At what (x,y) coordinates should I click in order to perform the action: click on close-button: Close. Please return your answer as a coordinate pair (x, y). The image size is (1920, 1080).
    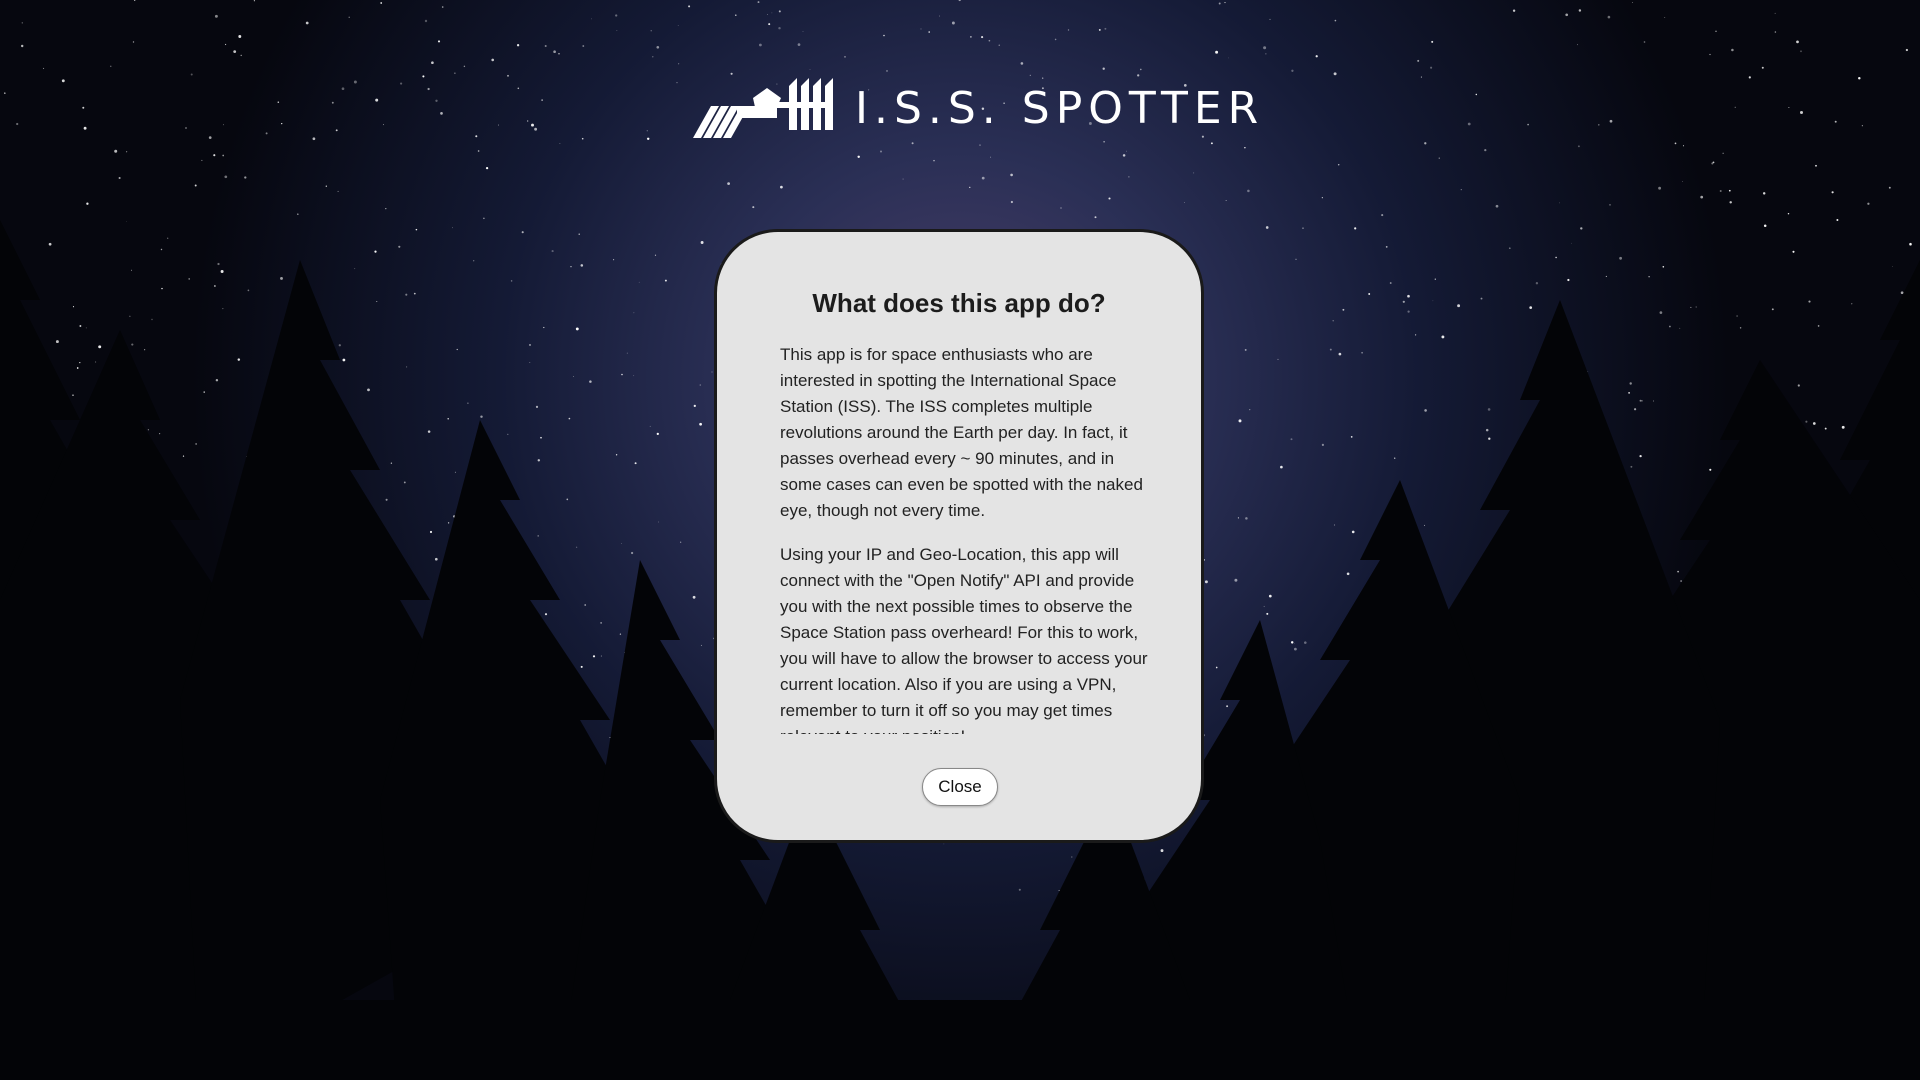
    Looking at the image, I should click on (960, 787).